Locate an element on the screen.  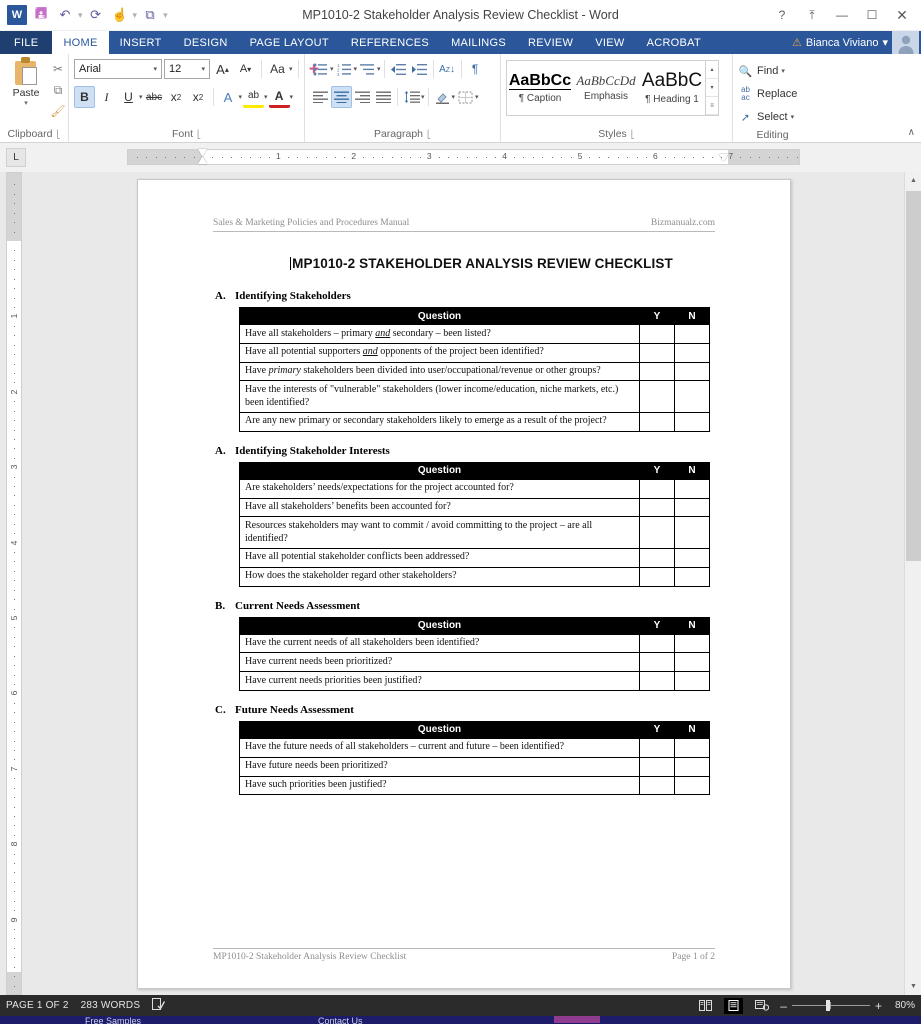
word-count: 283 WORDS is located at coordinates (111, 1005).